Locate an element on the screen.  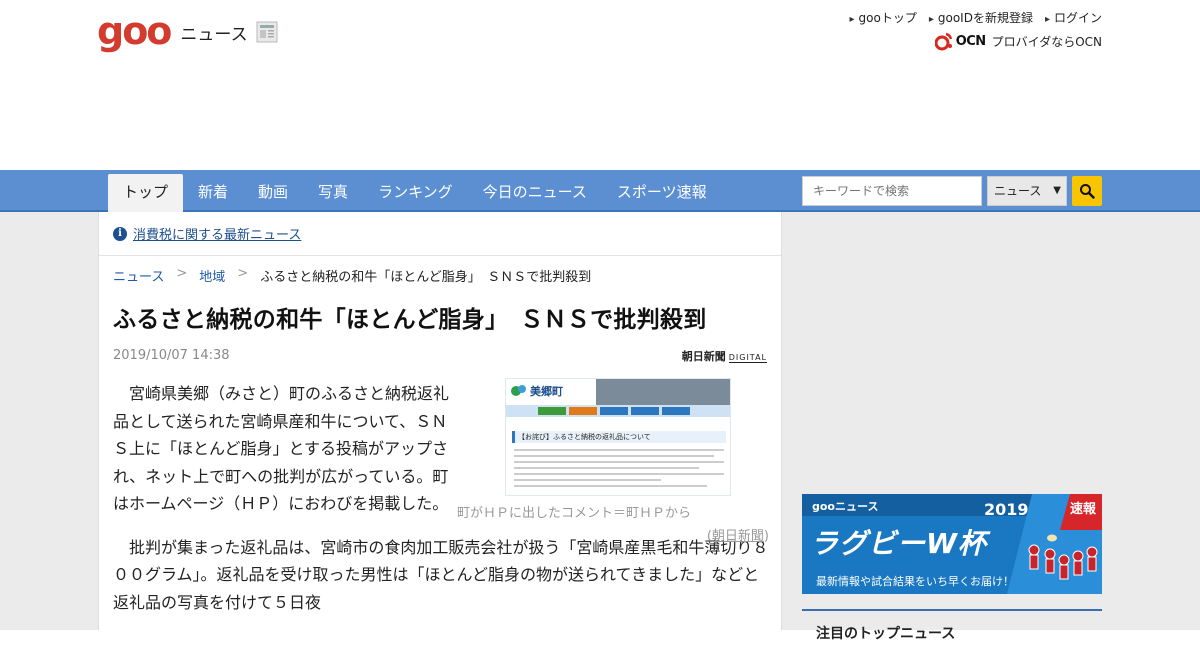
banner-year: 2019 is located at coordinates (1006, 509).